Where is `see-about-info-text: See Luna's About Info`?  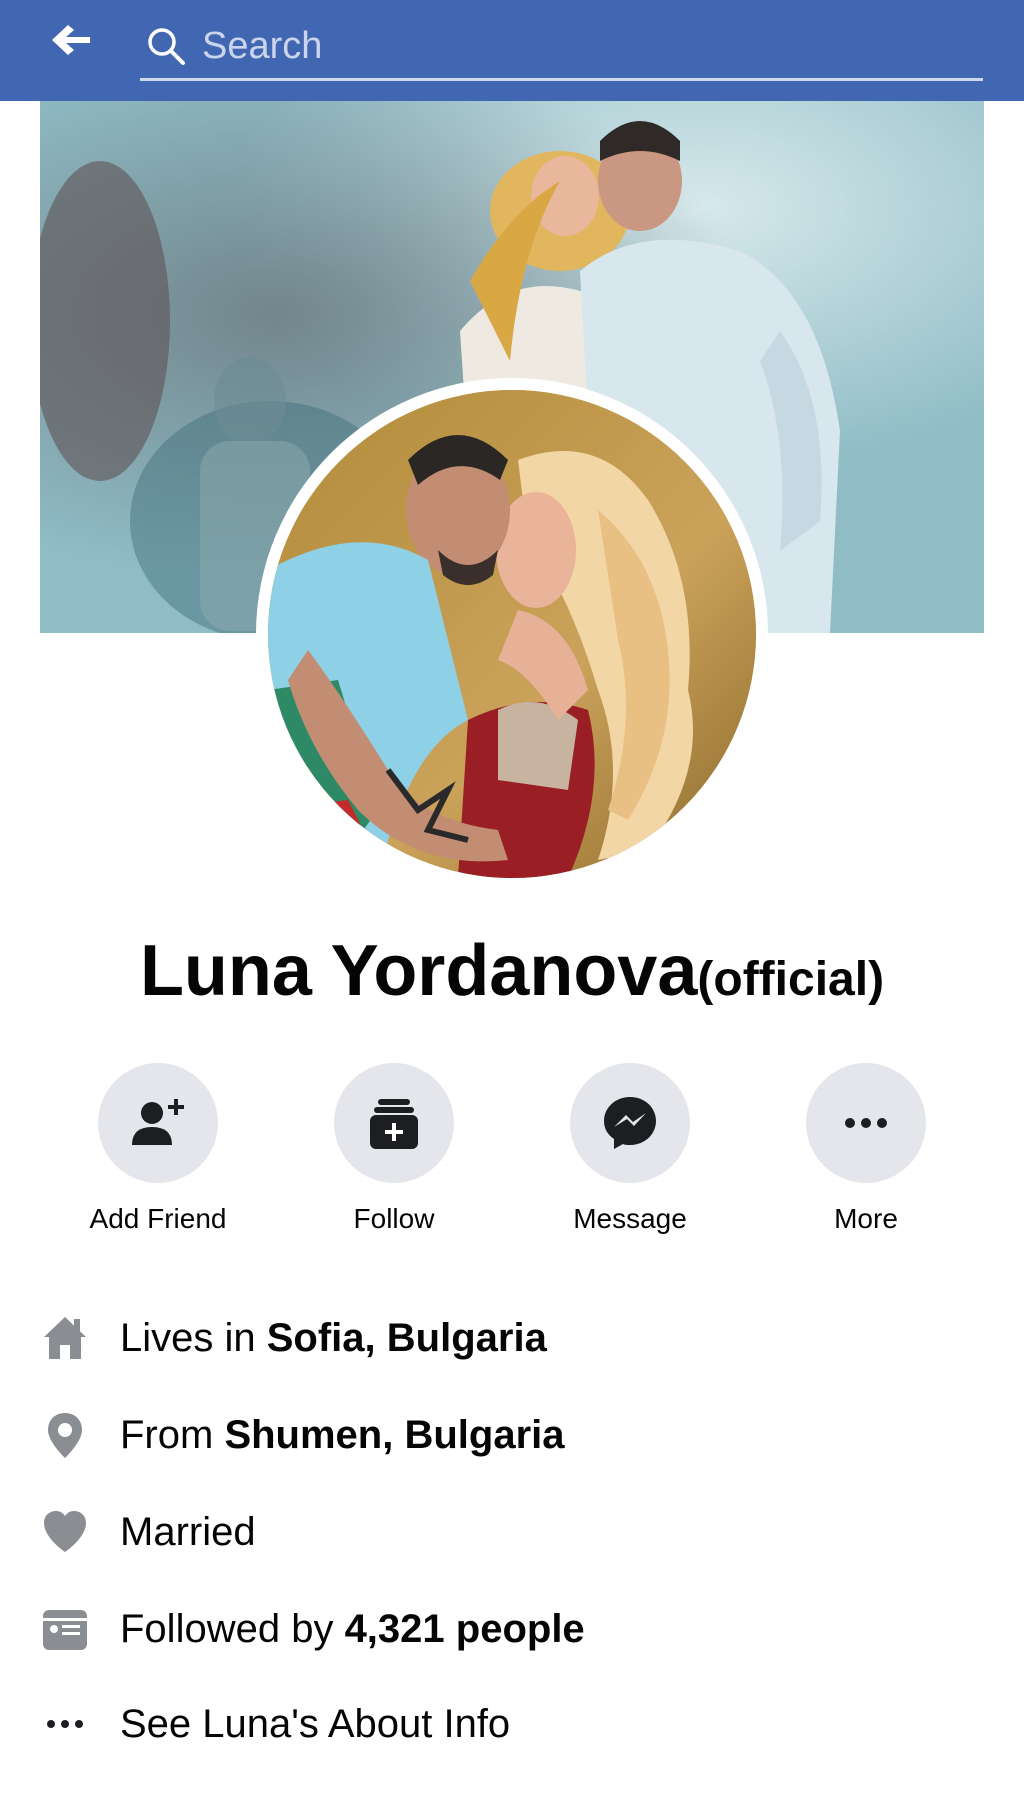
see-about-info-text: See Luna's About Info is located at coordinates (315, 1723).